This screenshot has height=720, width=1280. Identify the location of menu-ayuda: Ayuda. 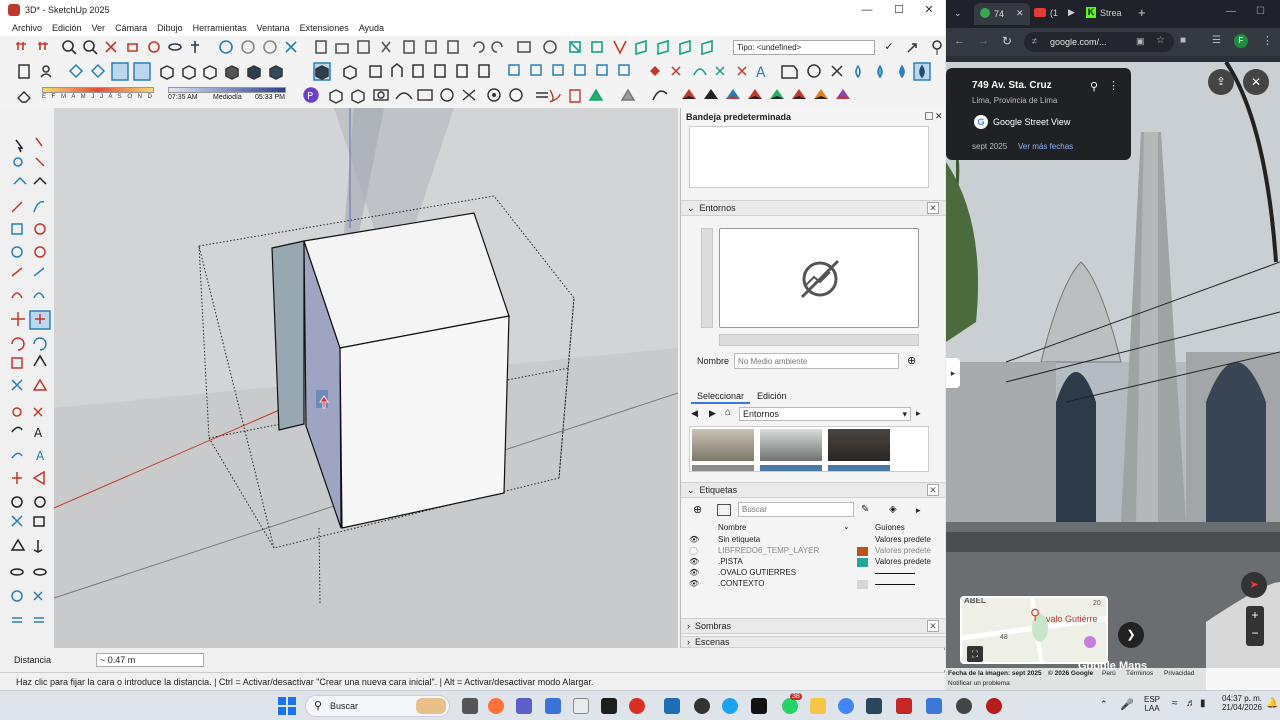
(371, 28).